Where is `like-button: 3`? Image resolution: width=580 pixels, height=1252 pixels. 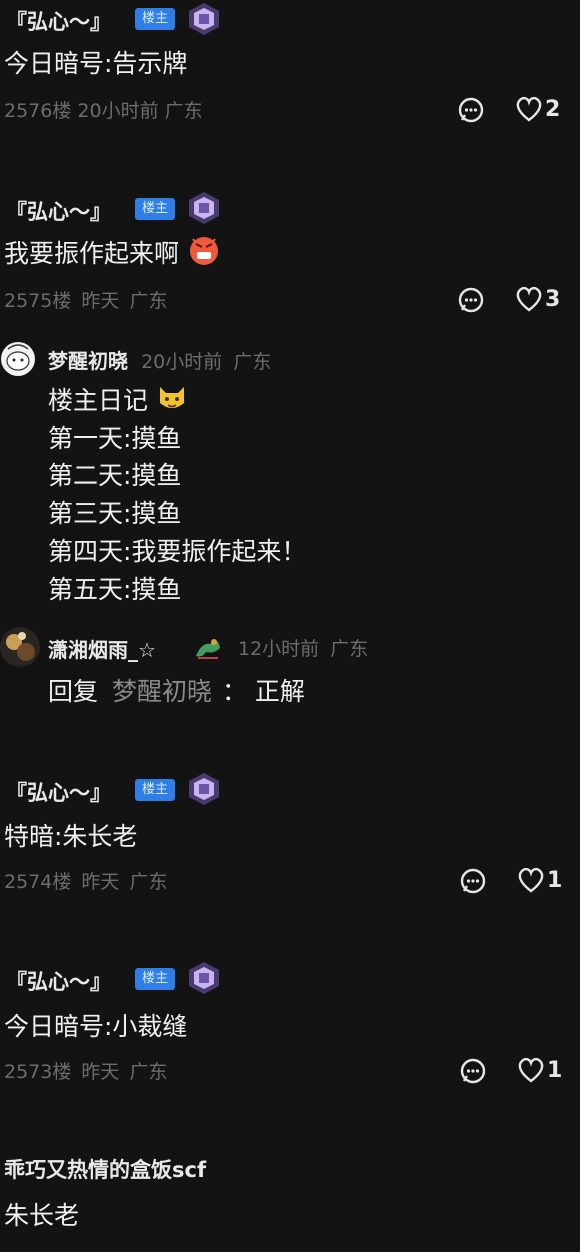 like-button: 3 is located at coordinates (537, 299).